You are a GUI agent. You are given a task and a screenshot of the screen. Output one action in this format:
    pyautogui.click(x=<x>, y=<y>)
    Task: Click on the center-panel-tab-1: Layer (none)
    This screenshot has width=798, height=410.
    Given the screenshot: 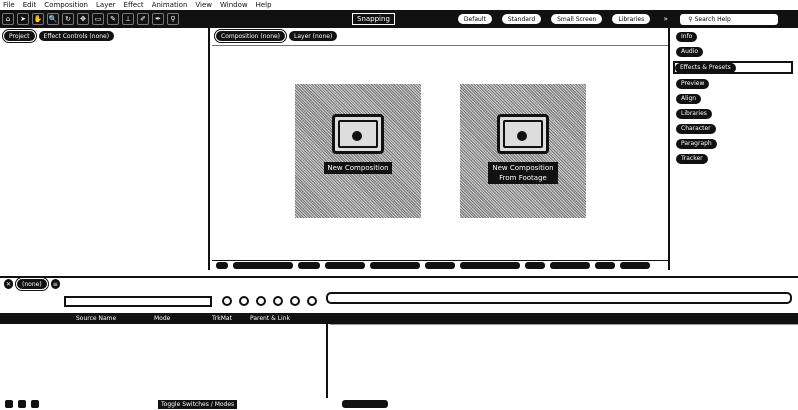 What is the action you would take?
    pyautogui.click(x=313, y=36)
    